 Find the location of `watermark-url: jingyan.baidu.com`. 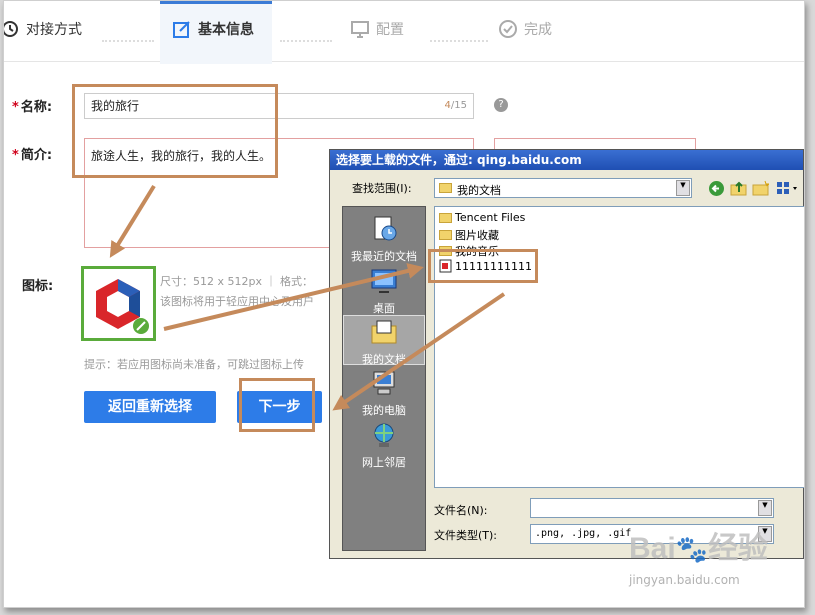

watermark-url: jingyan.baidu.com is located at coordinates (684, 580).